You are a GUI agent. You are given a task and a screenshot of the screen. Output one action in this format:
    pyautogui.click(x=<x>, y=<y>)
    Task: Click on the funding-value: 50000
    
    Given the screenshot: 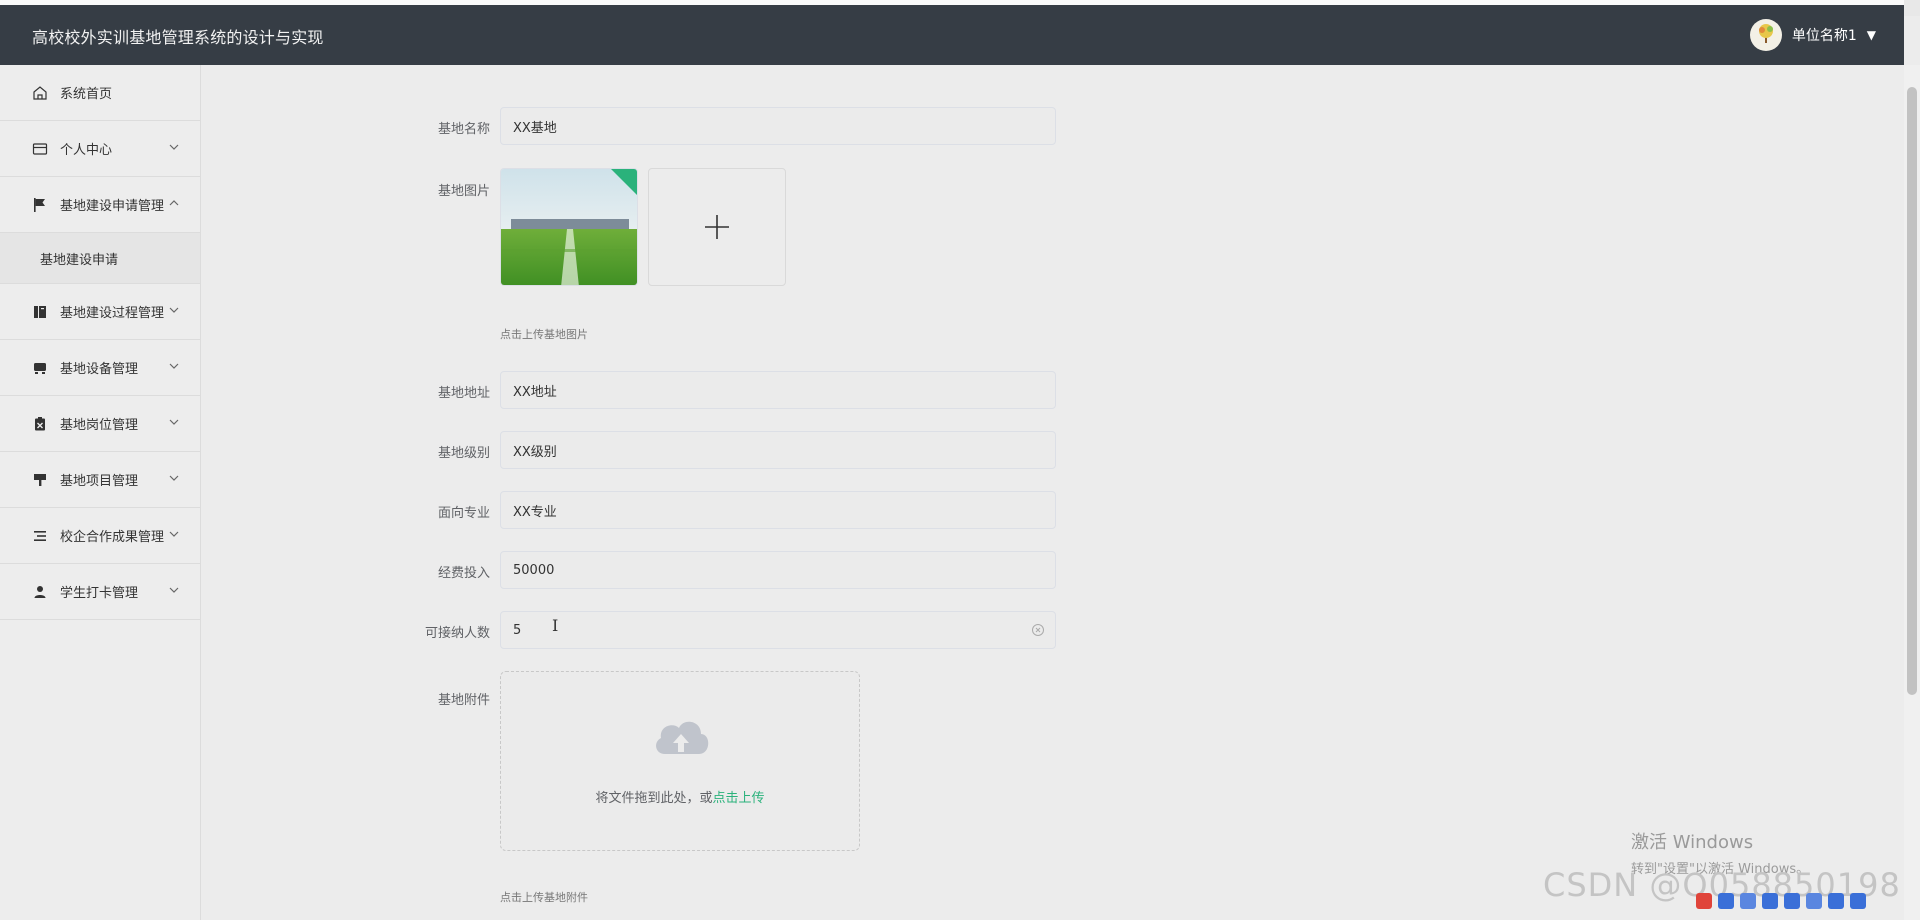 What is the action you would take?
    pyautogui.click(x=534, y=570)
    